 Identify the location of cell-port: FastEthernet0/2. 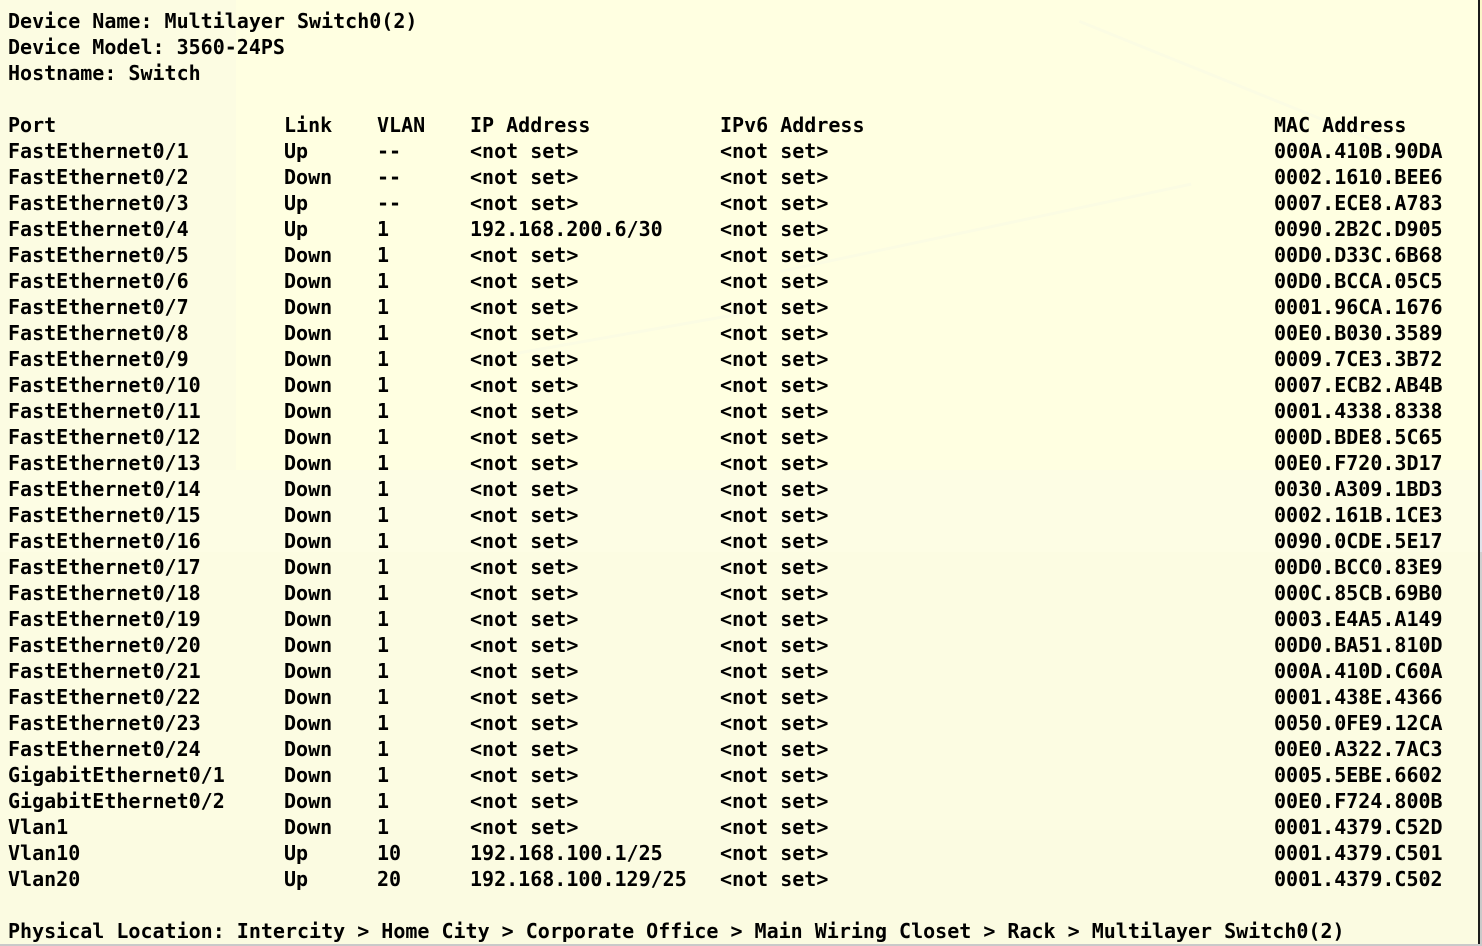
(98, 177).